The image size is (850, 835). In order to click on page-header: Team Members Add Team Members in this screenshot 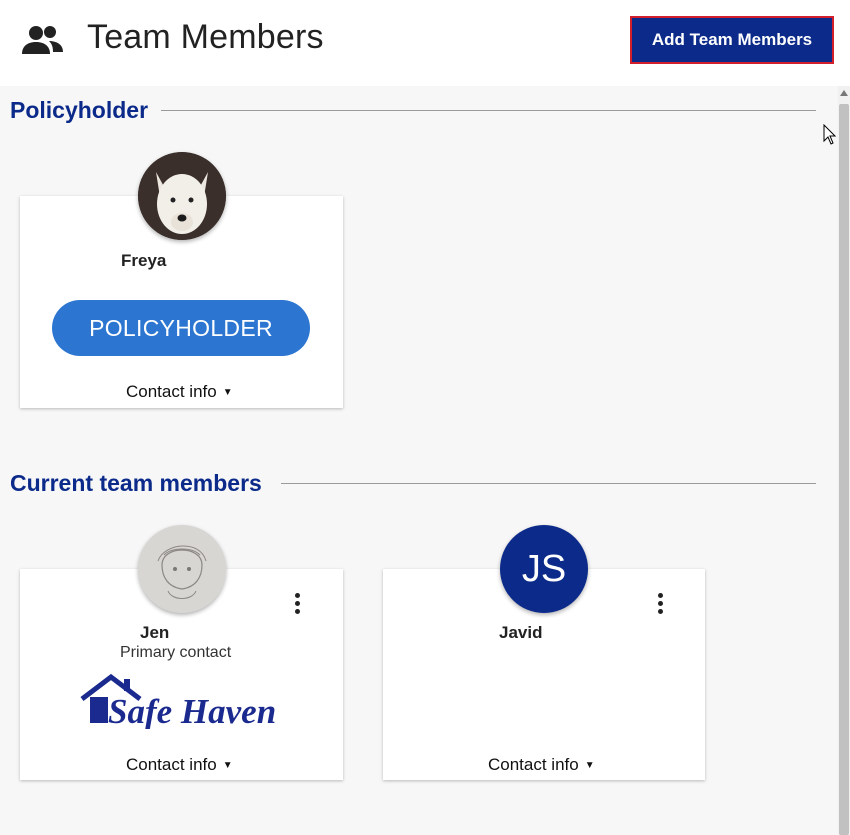, I will do `click(425, 43)`.